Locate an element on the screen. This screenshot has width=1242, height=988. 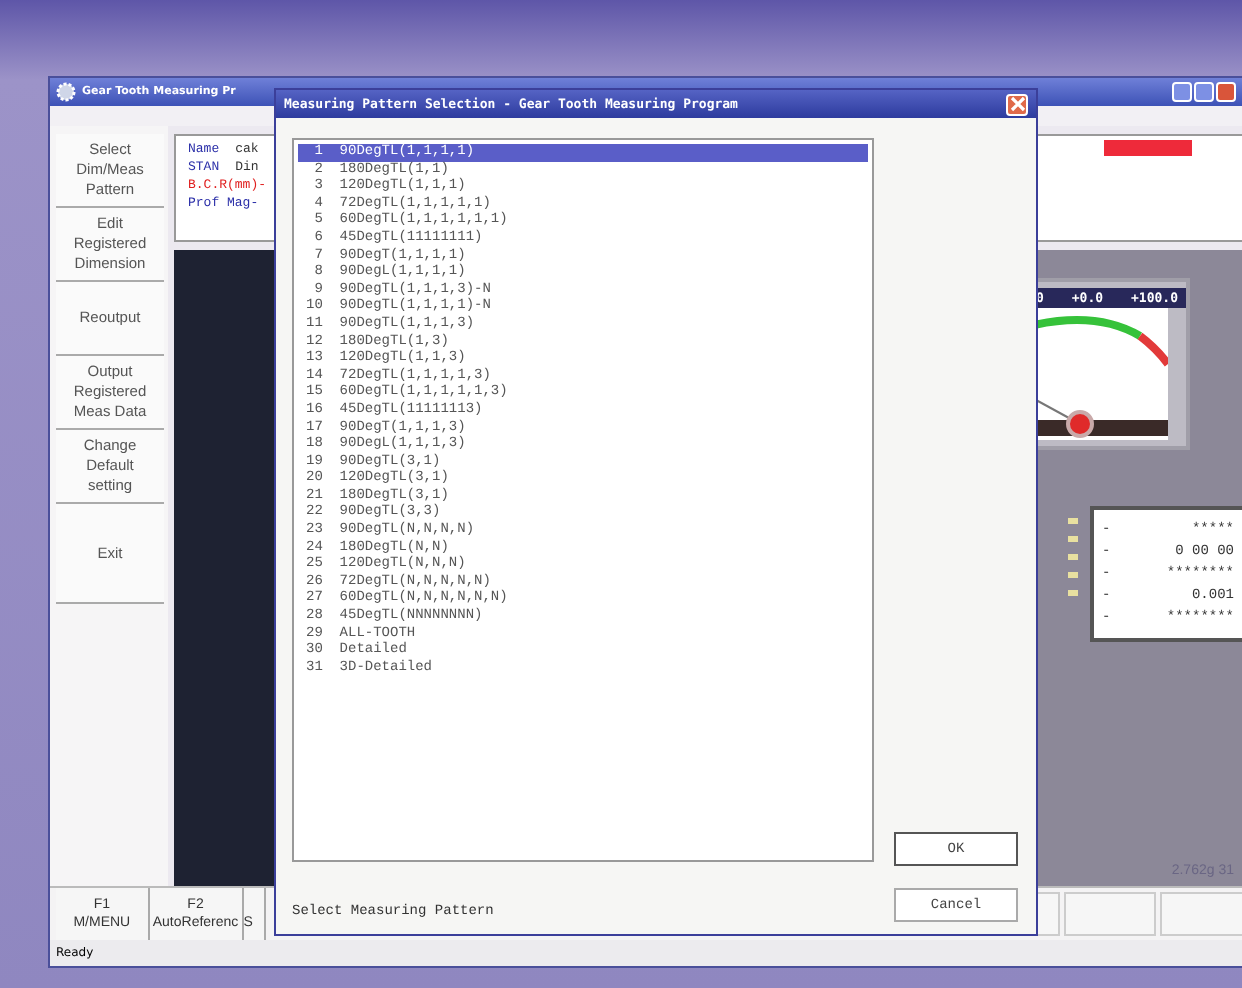
close-icon is located at coordinates (1017, 104).